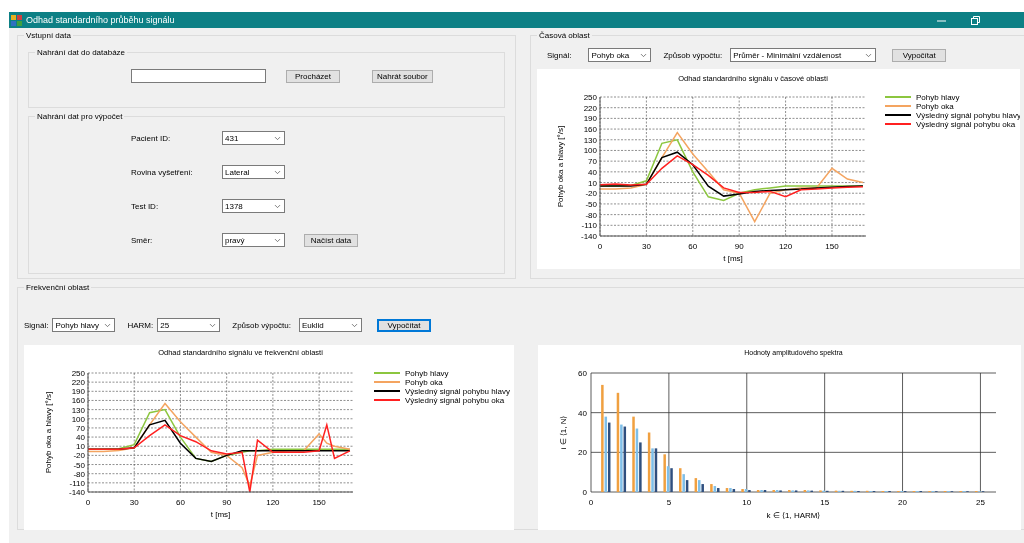  What do you see at coordinates (198, 76) in the screenshot?
I see `file-path-field` at bounding box center [198, 76].